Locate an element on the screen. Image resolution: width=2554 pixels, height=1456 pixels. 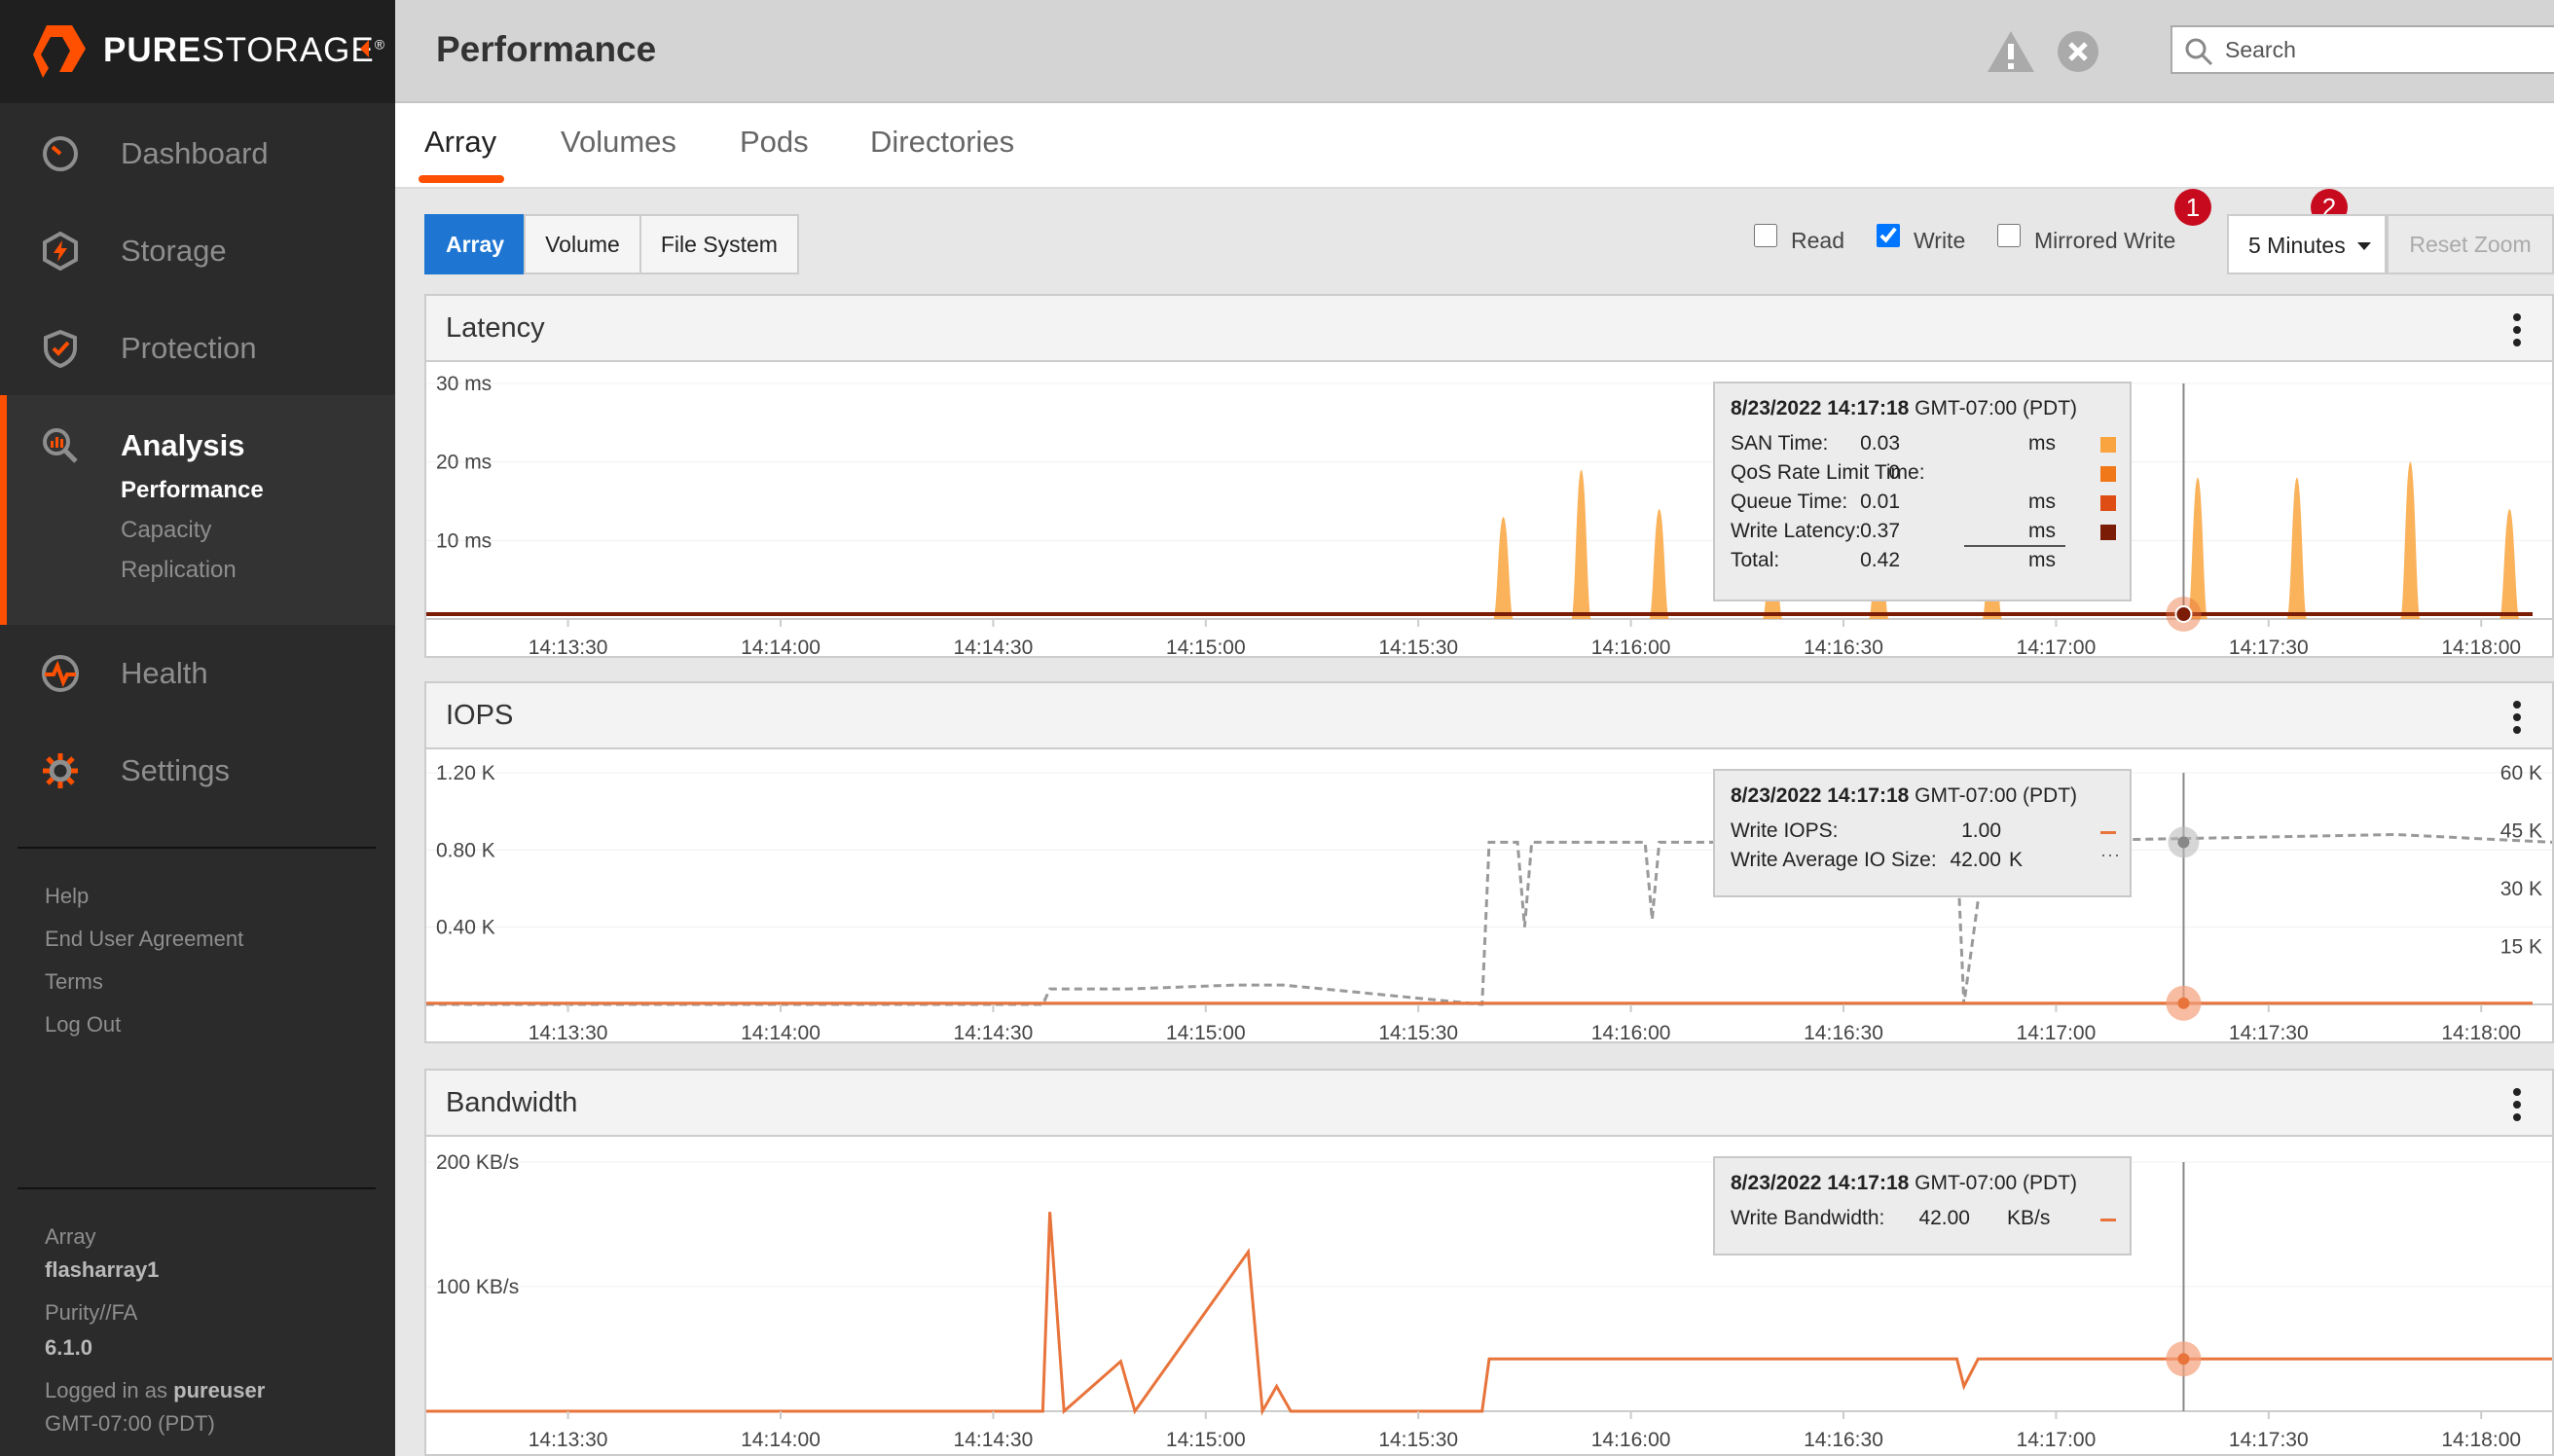
tooltip-row-value: 42.00 is located at coordinates (1975, 860).